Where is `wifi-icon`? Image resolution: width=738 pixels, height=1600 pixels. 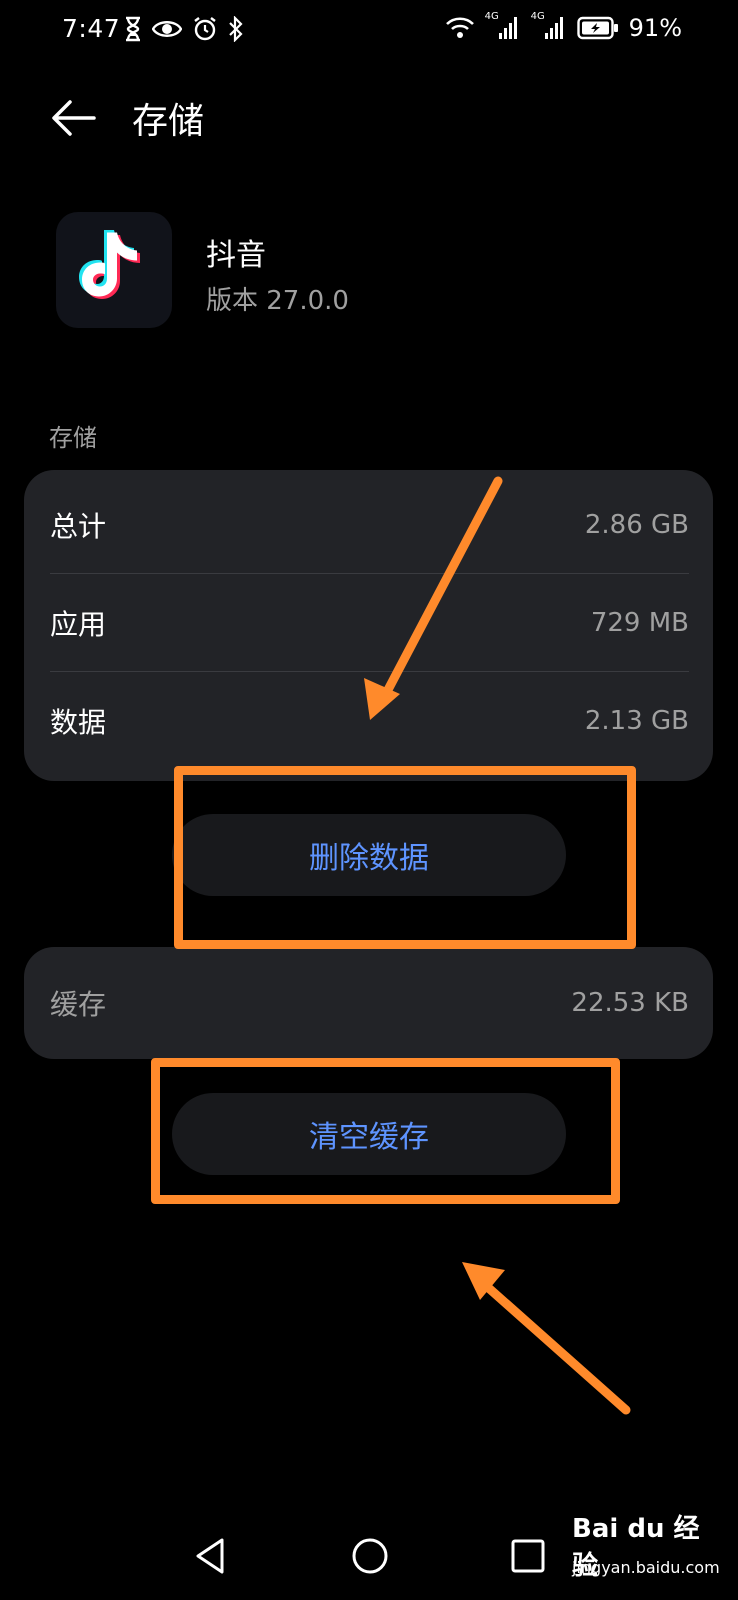
wifi-icon is located at coordinates (459, 27).